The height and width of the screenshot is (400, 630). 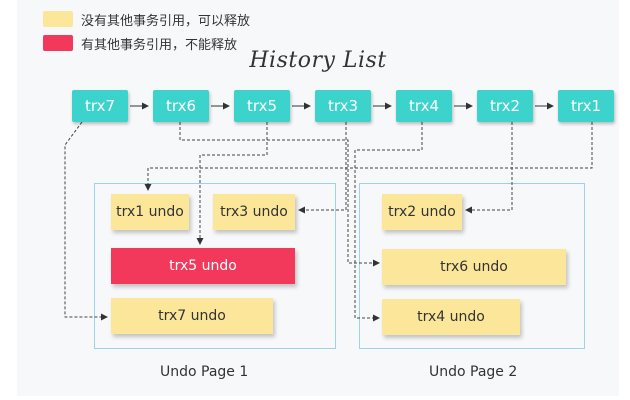 I want to click on pointer-trx4-undo, so click(x=388, y=222).